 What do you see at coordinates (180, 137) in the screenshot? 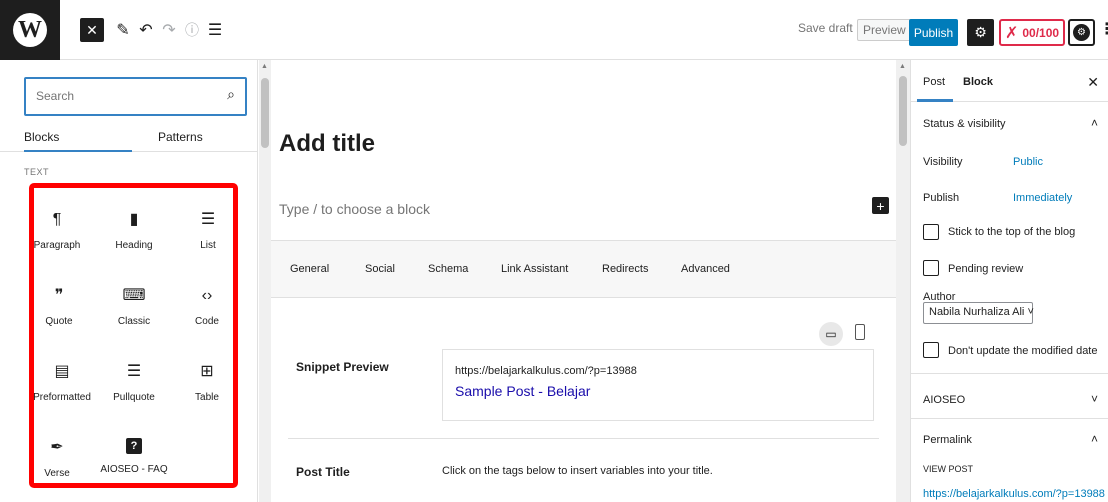
I see `tab-patterns: Patterns` at bounding box center [180, 137].